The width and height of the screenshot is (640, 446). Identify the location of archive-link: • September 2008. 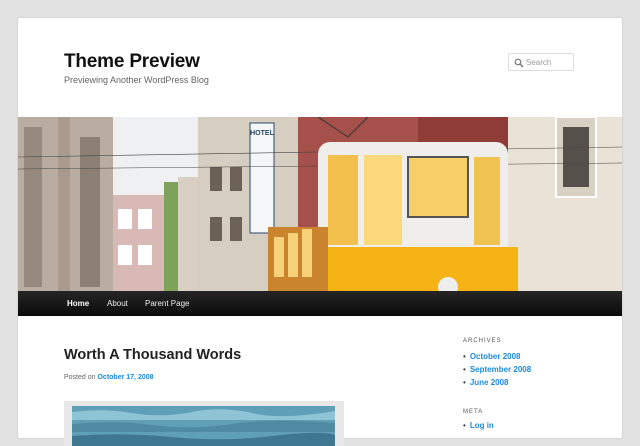
(497, 369).